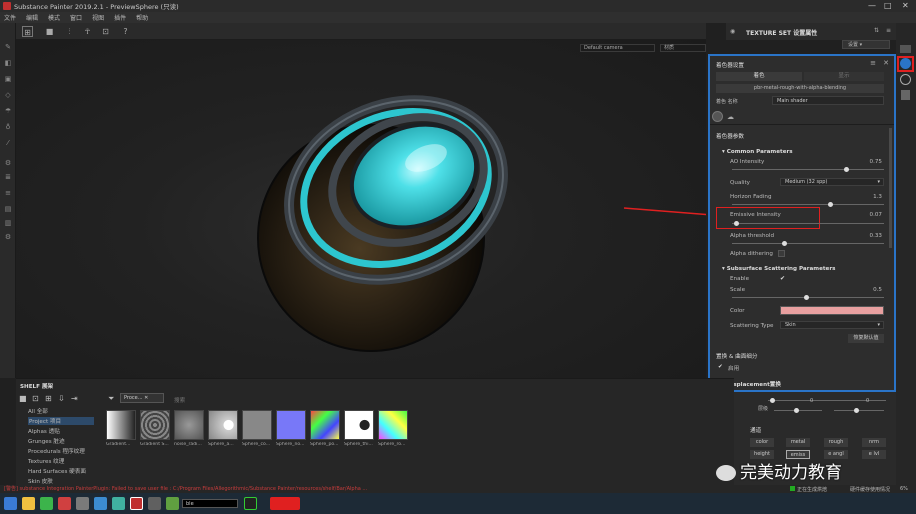 The width and height of the screenshot is (916, 514). What do you see at coordinates (782, 278) in the screenshot?
I see `sss-enable-checkbox: ✔` at bounding box center [782, 278].